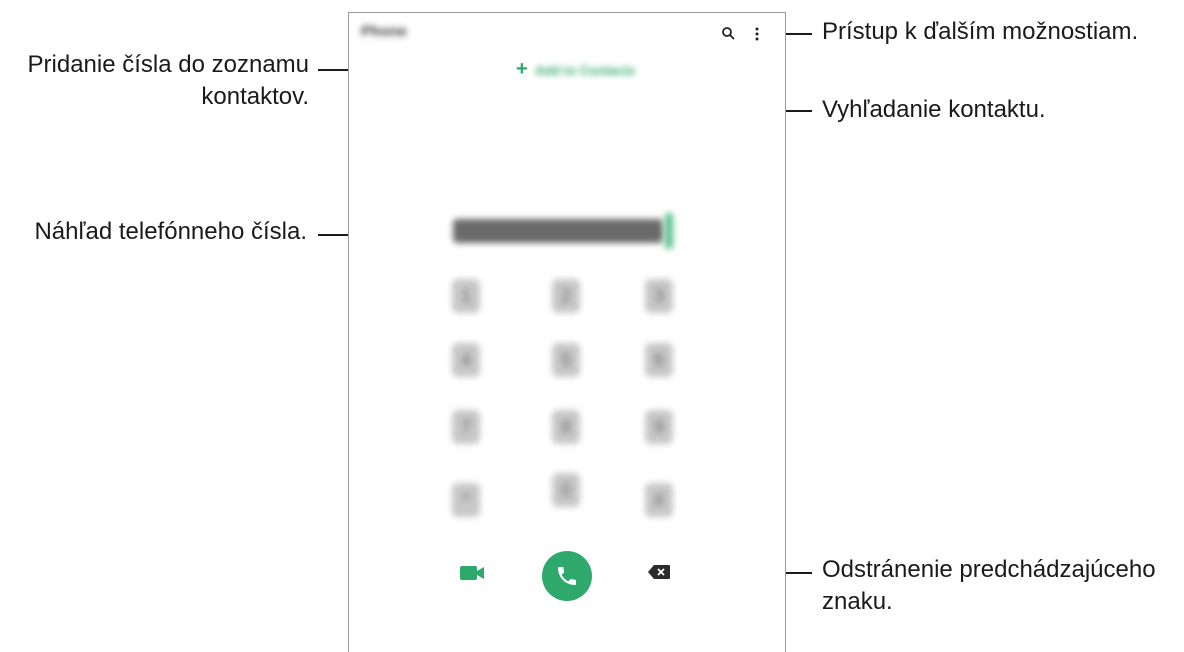 The height and width of the screenshot is (652, 1184). I want to click on callout-delete-char: Odstránenie predchádzajúceho znaku., so click(1003, 586).